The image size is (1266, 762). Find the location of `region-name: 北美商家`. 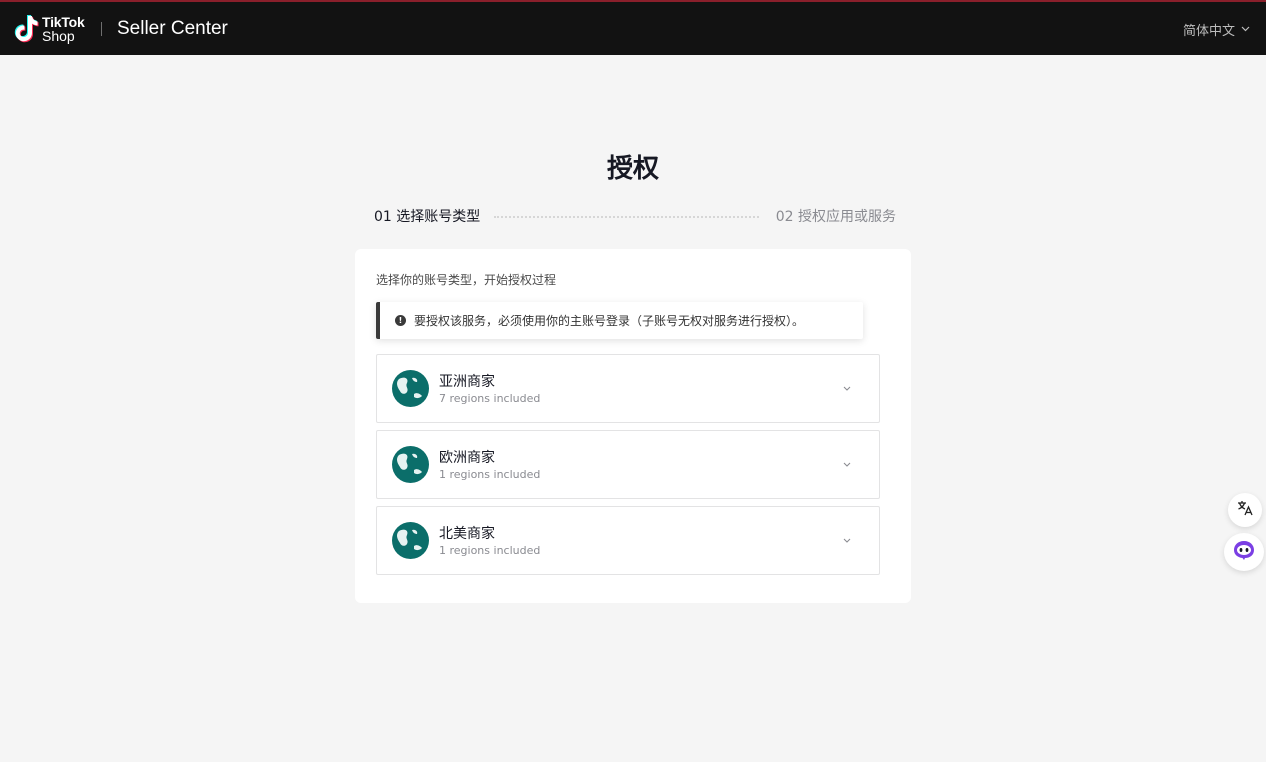

region-name: 北美商家 is located at coordinates (467, 534).